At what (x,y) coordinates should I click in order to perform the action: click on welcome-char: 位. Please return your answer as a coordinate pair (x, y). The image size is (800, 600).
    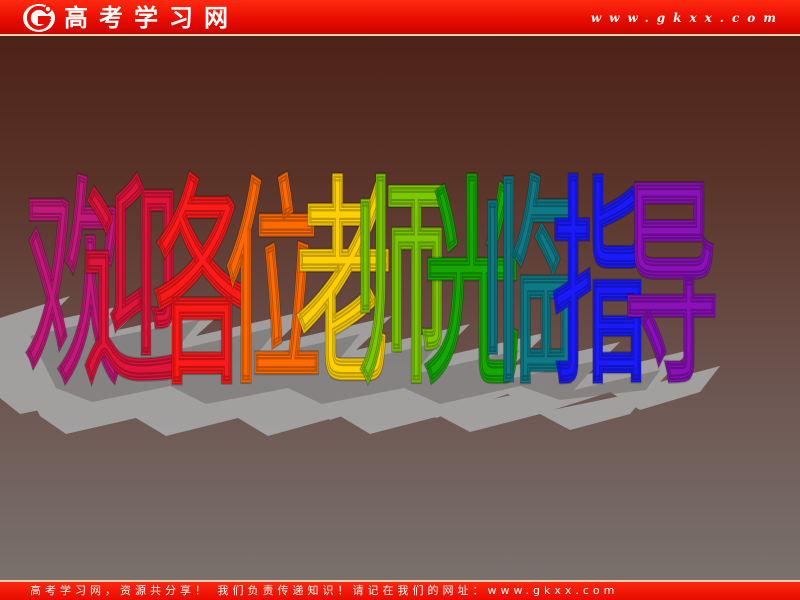
    Looking at the image, I should click on (273, 286).